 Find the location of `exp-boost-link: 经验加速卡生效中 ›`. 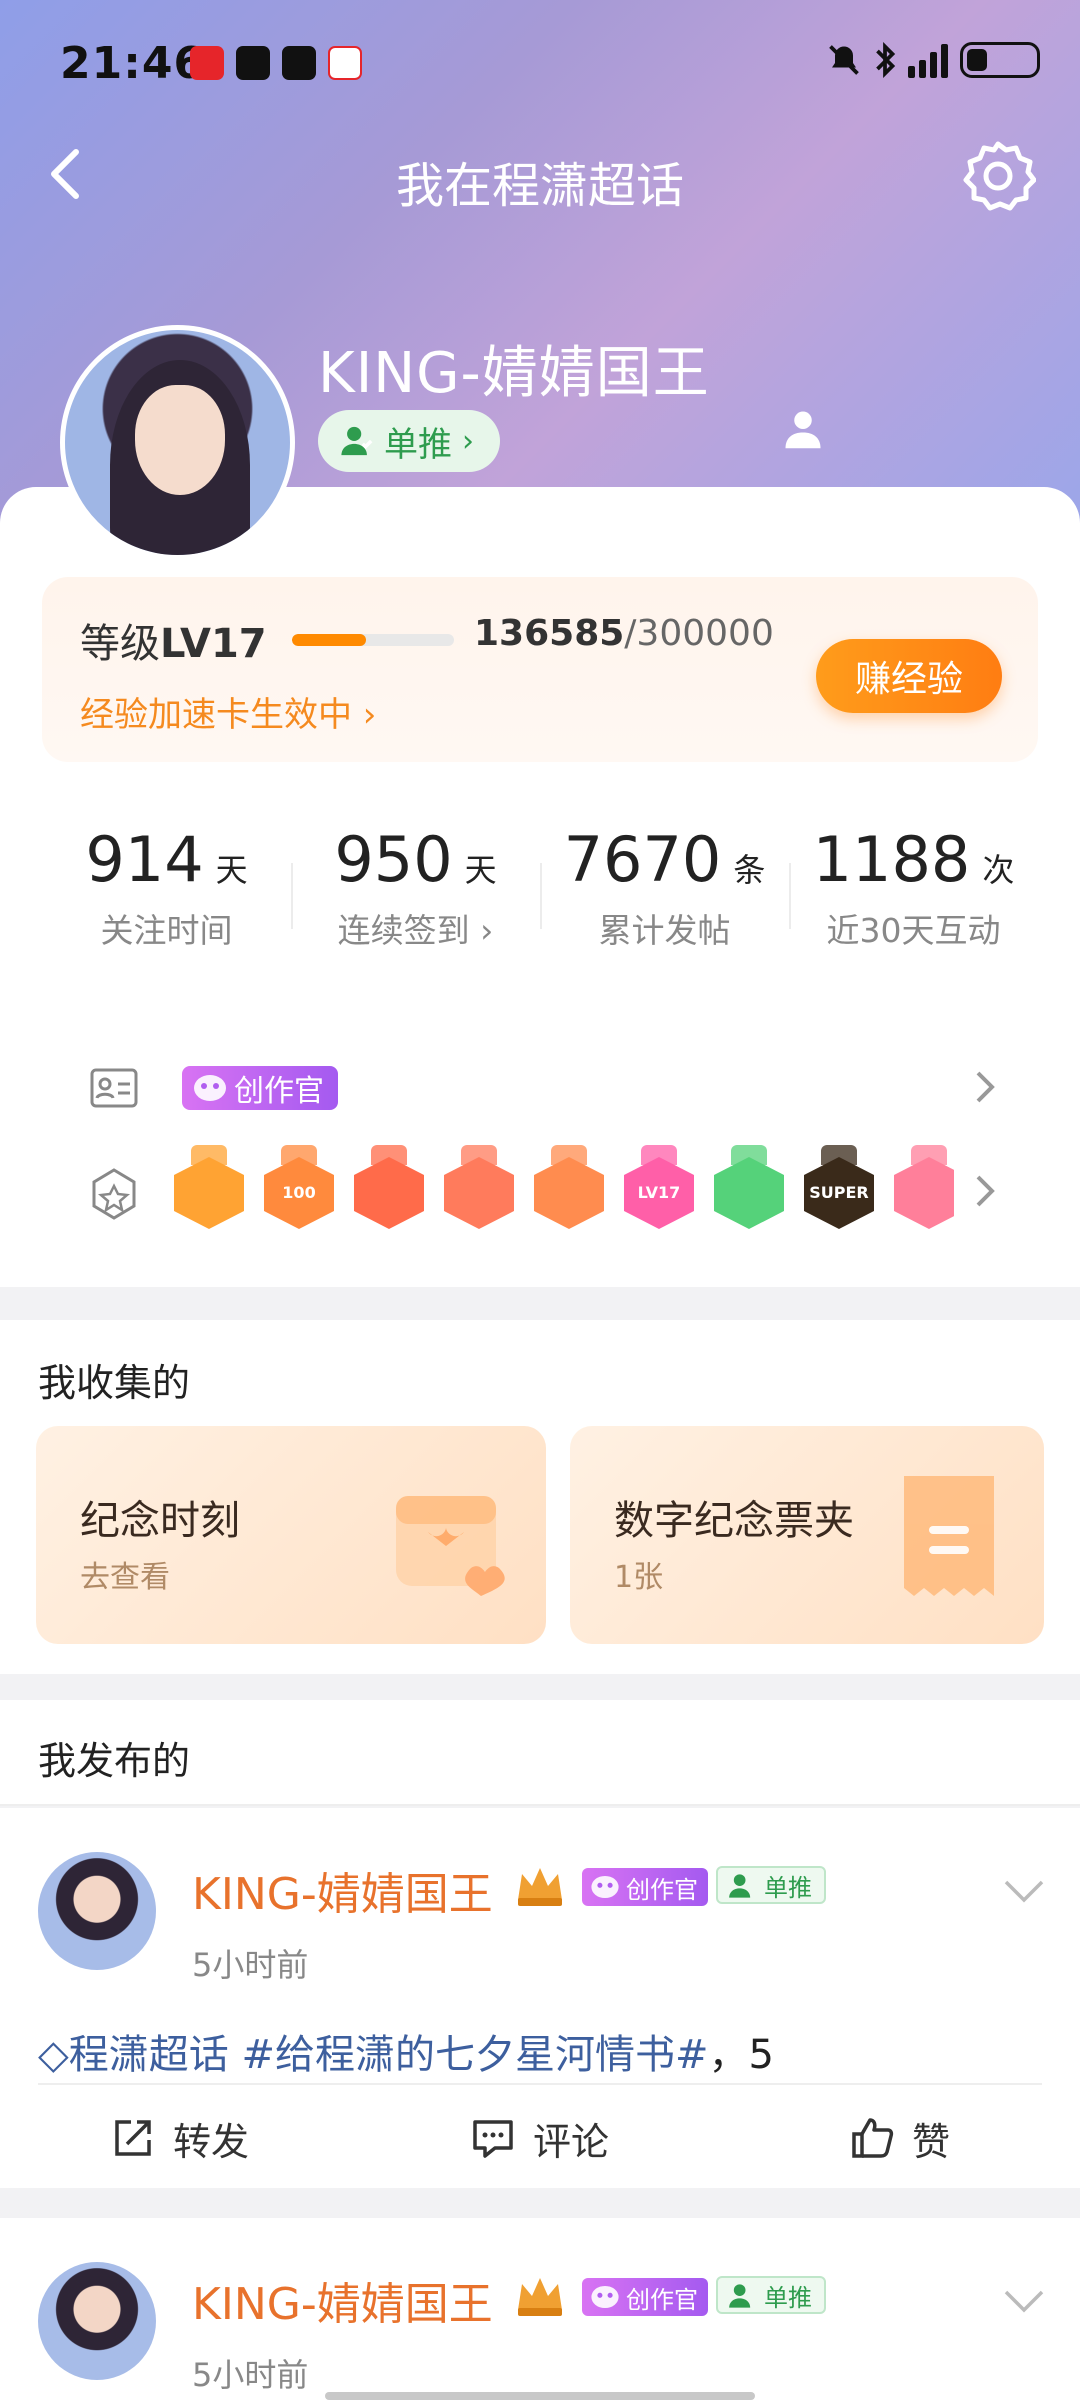

exp-boost-link: 经验加速卡生效中 › is located at coordinates (228, 711).